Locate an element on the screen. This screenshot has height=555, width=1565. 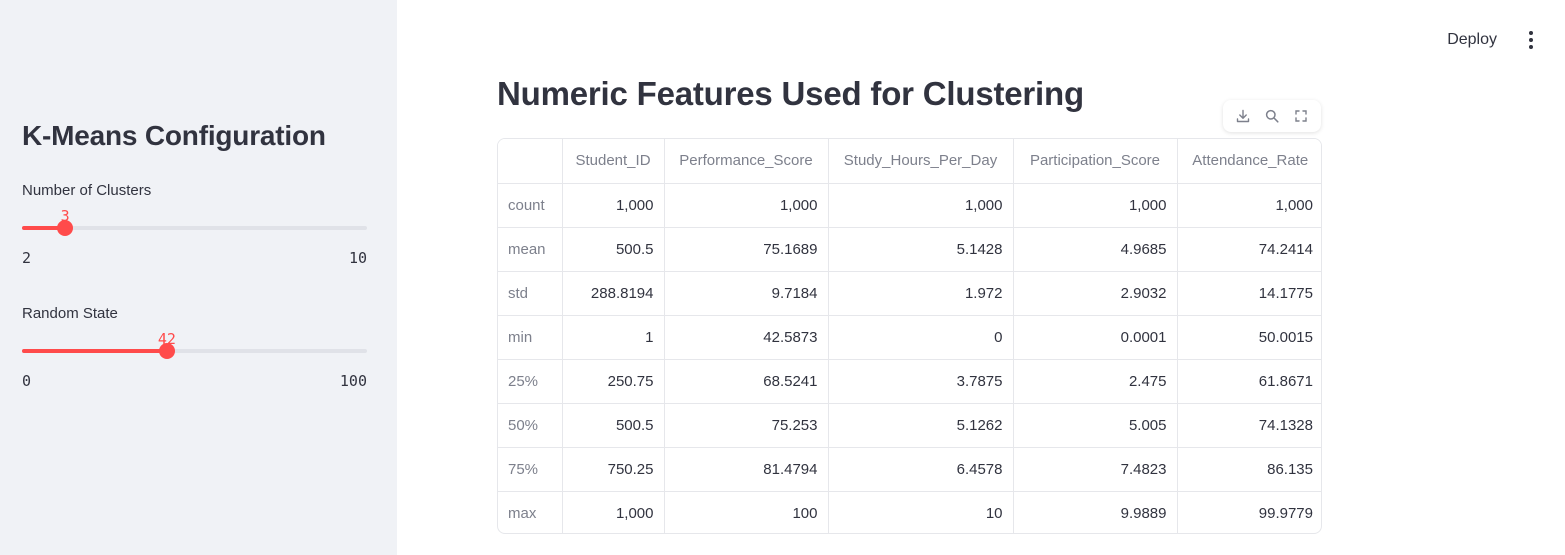
table-cell: 74.1328 is located at coordinates (1249, 425).